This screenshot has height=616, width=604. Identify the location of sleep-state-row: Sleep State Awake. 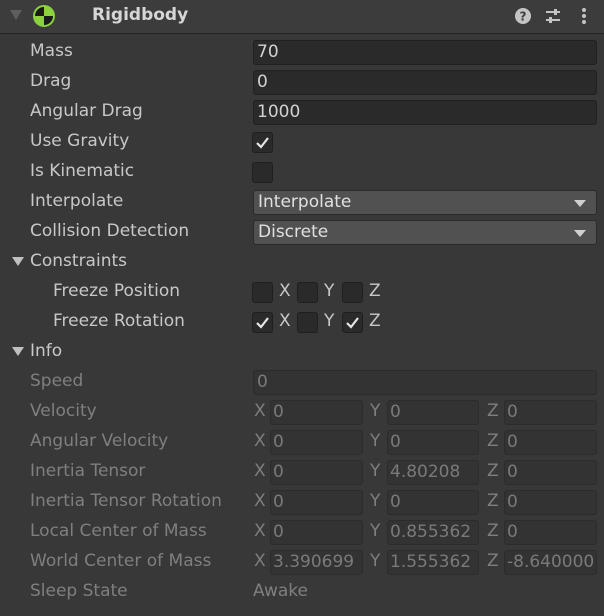
(302, 592).